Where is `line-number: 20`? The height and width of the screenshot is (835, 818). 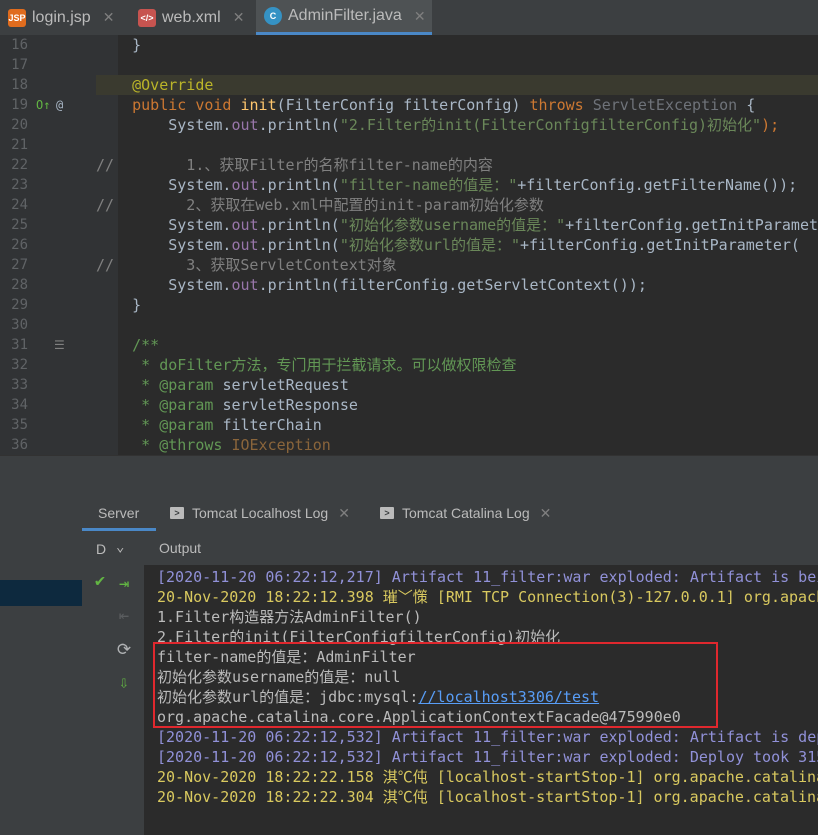
line-number: 20 is located at coordinates (19, 125).